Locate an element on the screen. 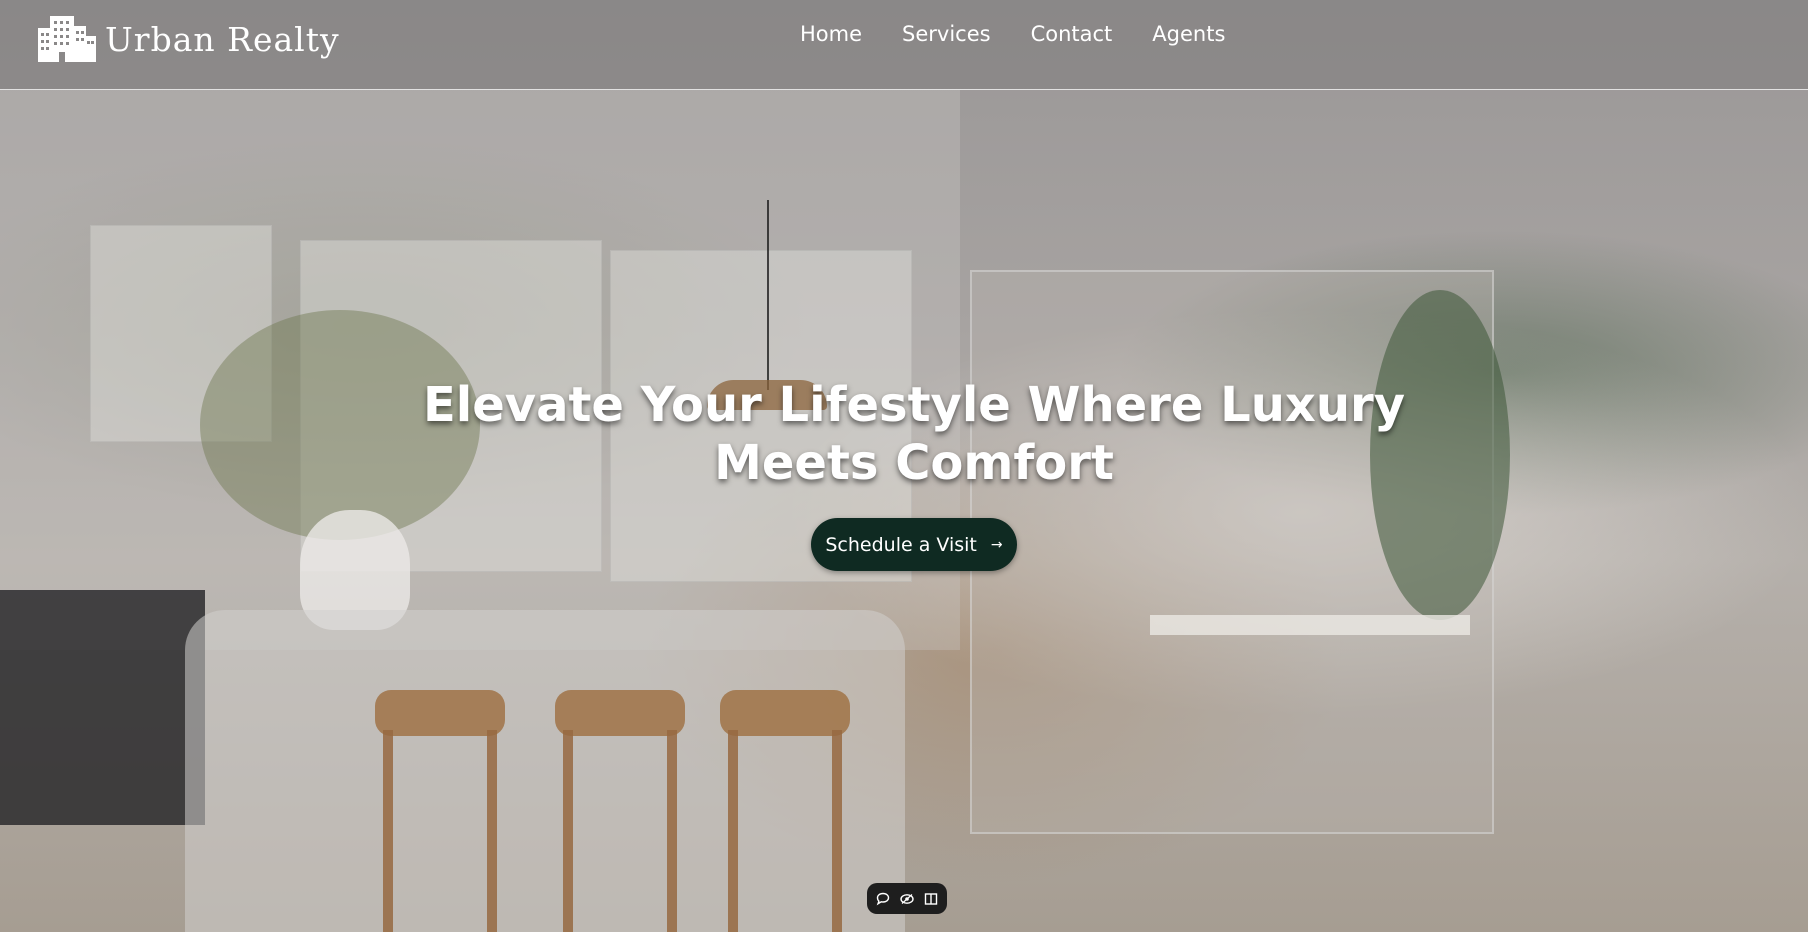 This screenshot has width=1808, height=932. main-nav: Home Services Contact Agents is located at coordinates (1032, 34).